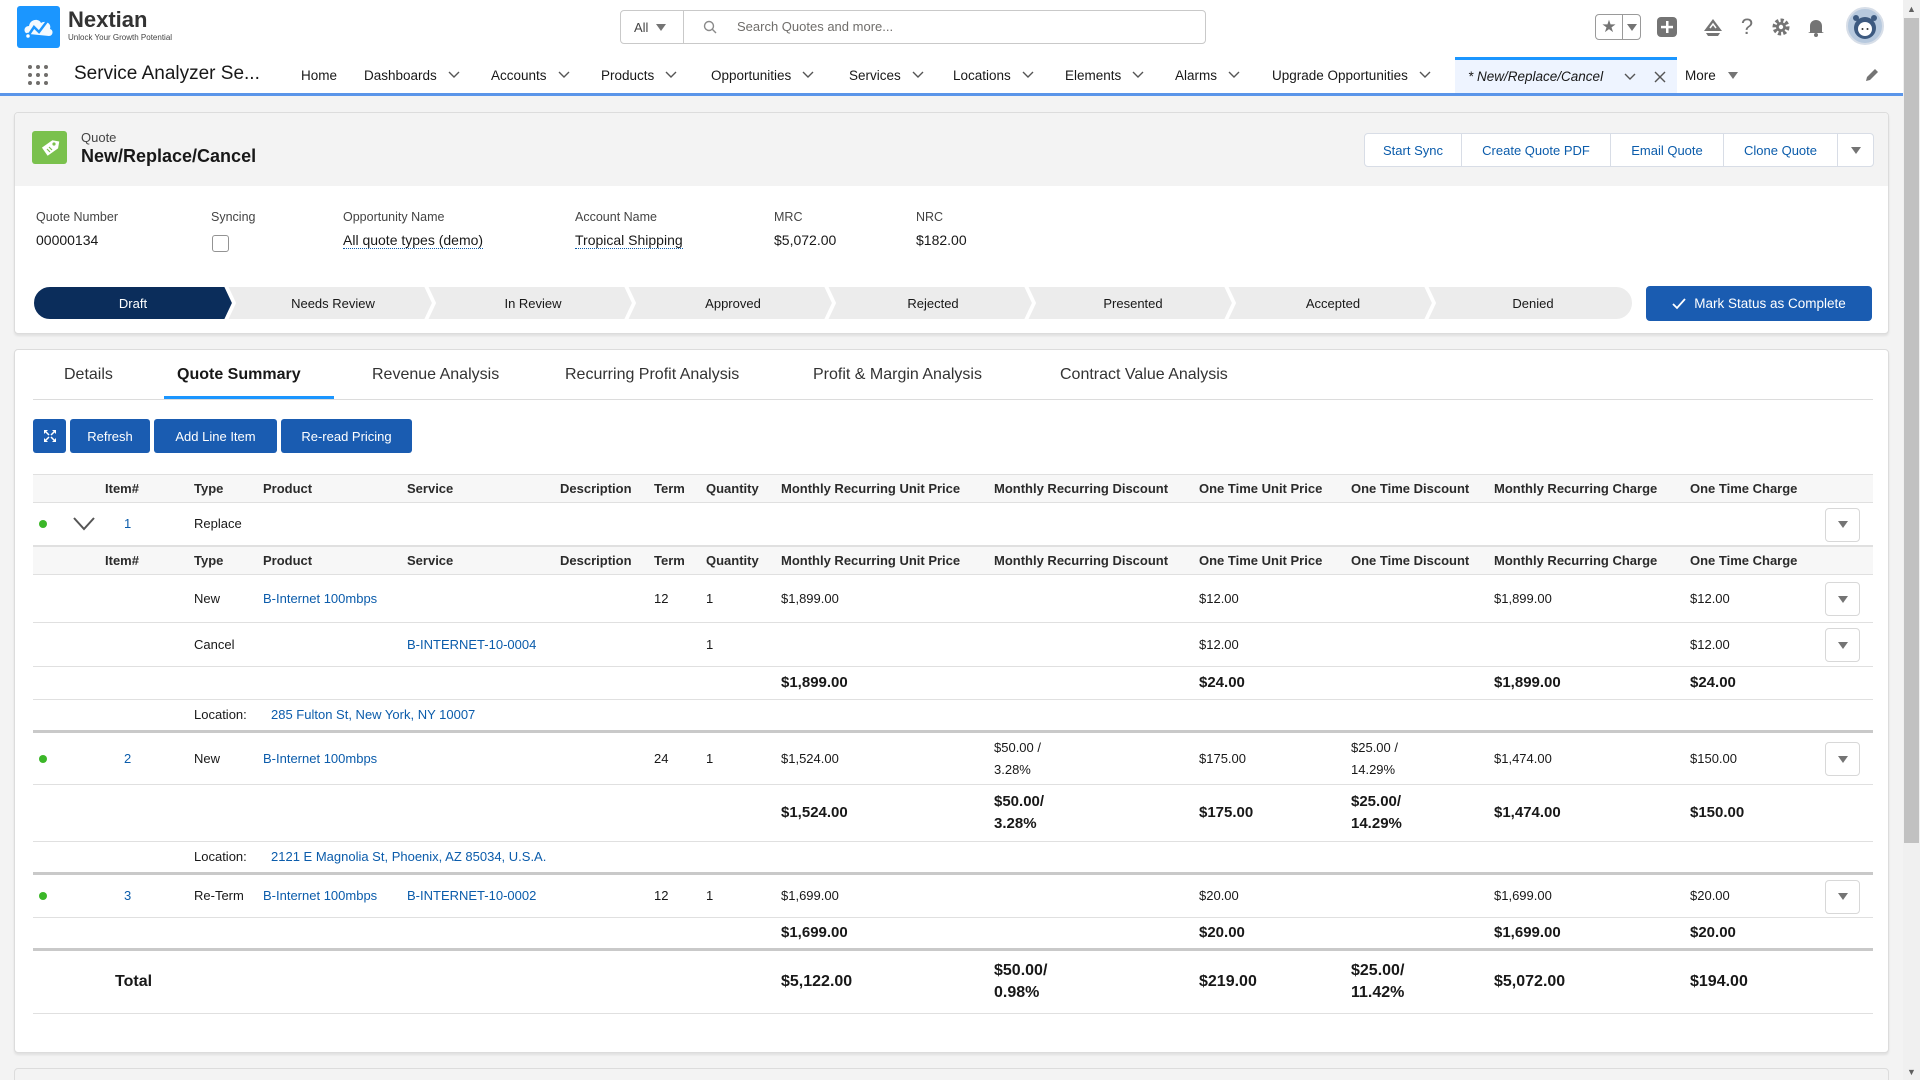 This screenshot has height=1080, width=1920. What do you see at coordinates (1660, 77) in the screenshot?
I see `close-tab-icon` at bounding box center [1660, 77].